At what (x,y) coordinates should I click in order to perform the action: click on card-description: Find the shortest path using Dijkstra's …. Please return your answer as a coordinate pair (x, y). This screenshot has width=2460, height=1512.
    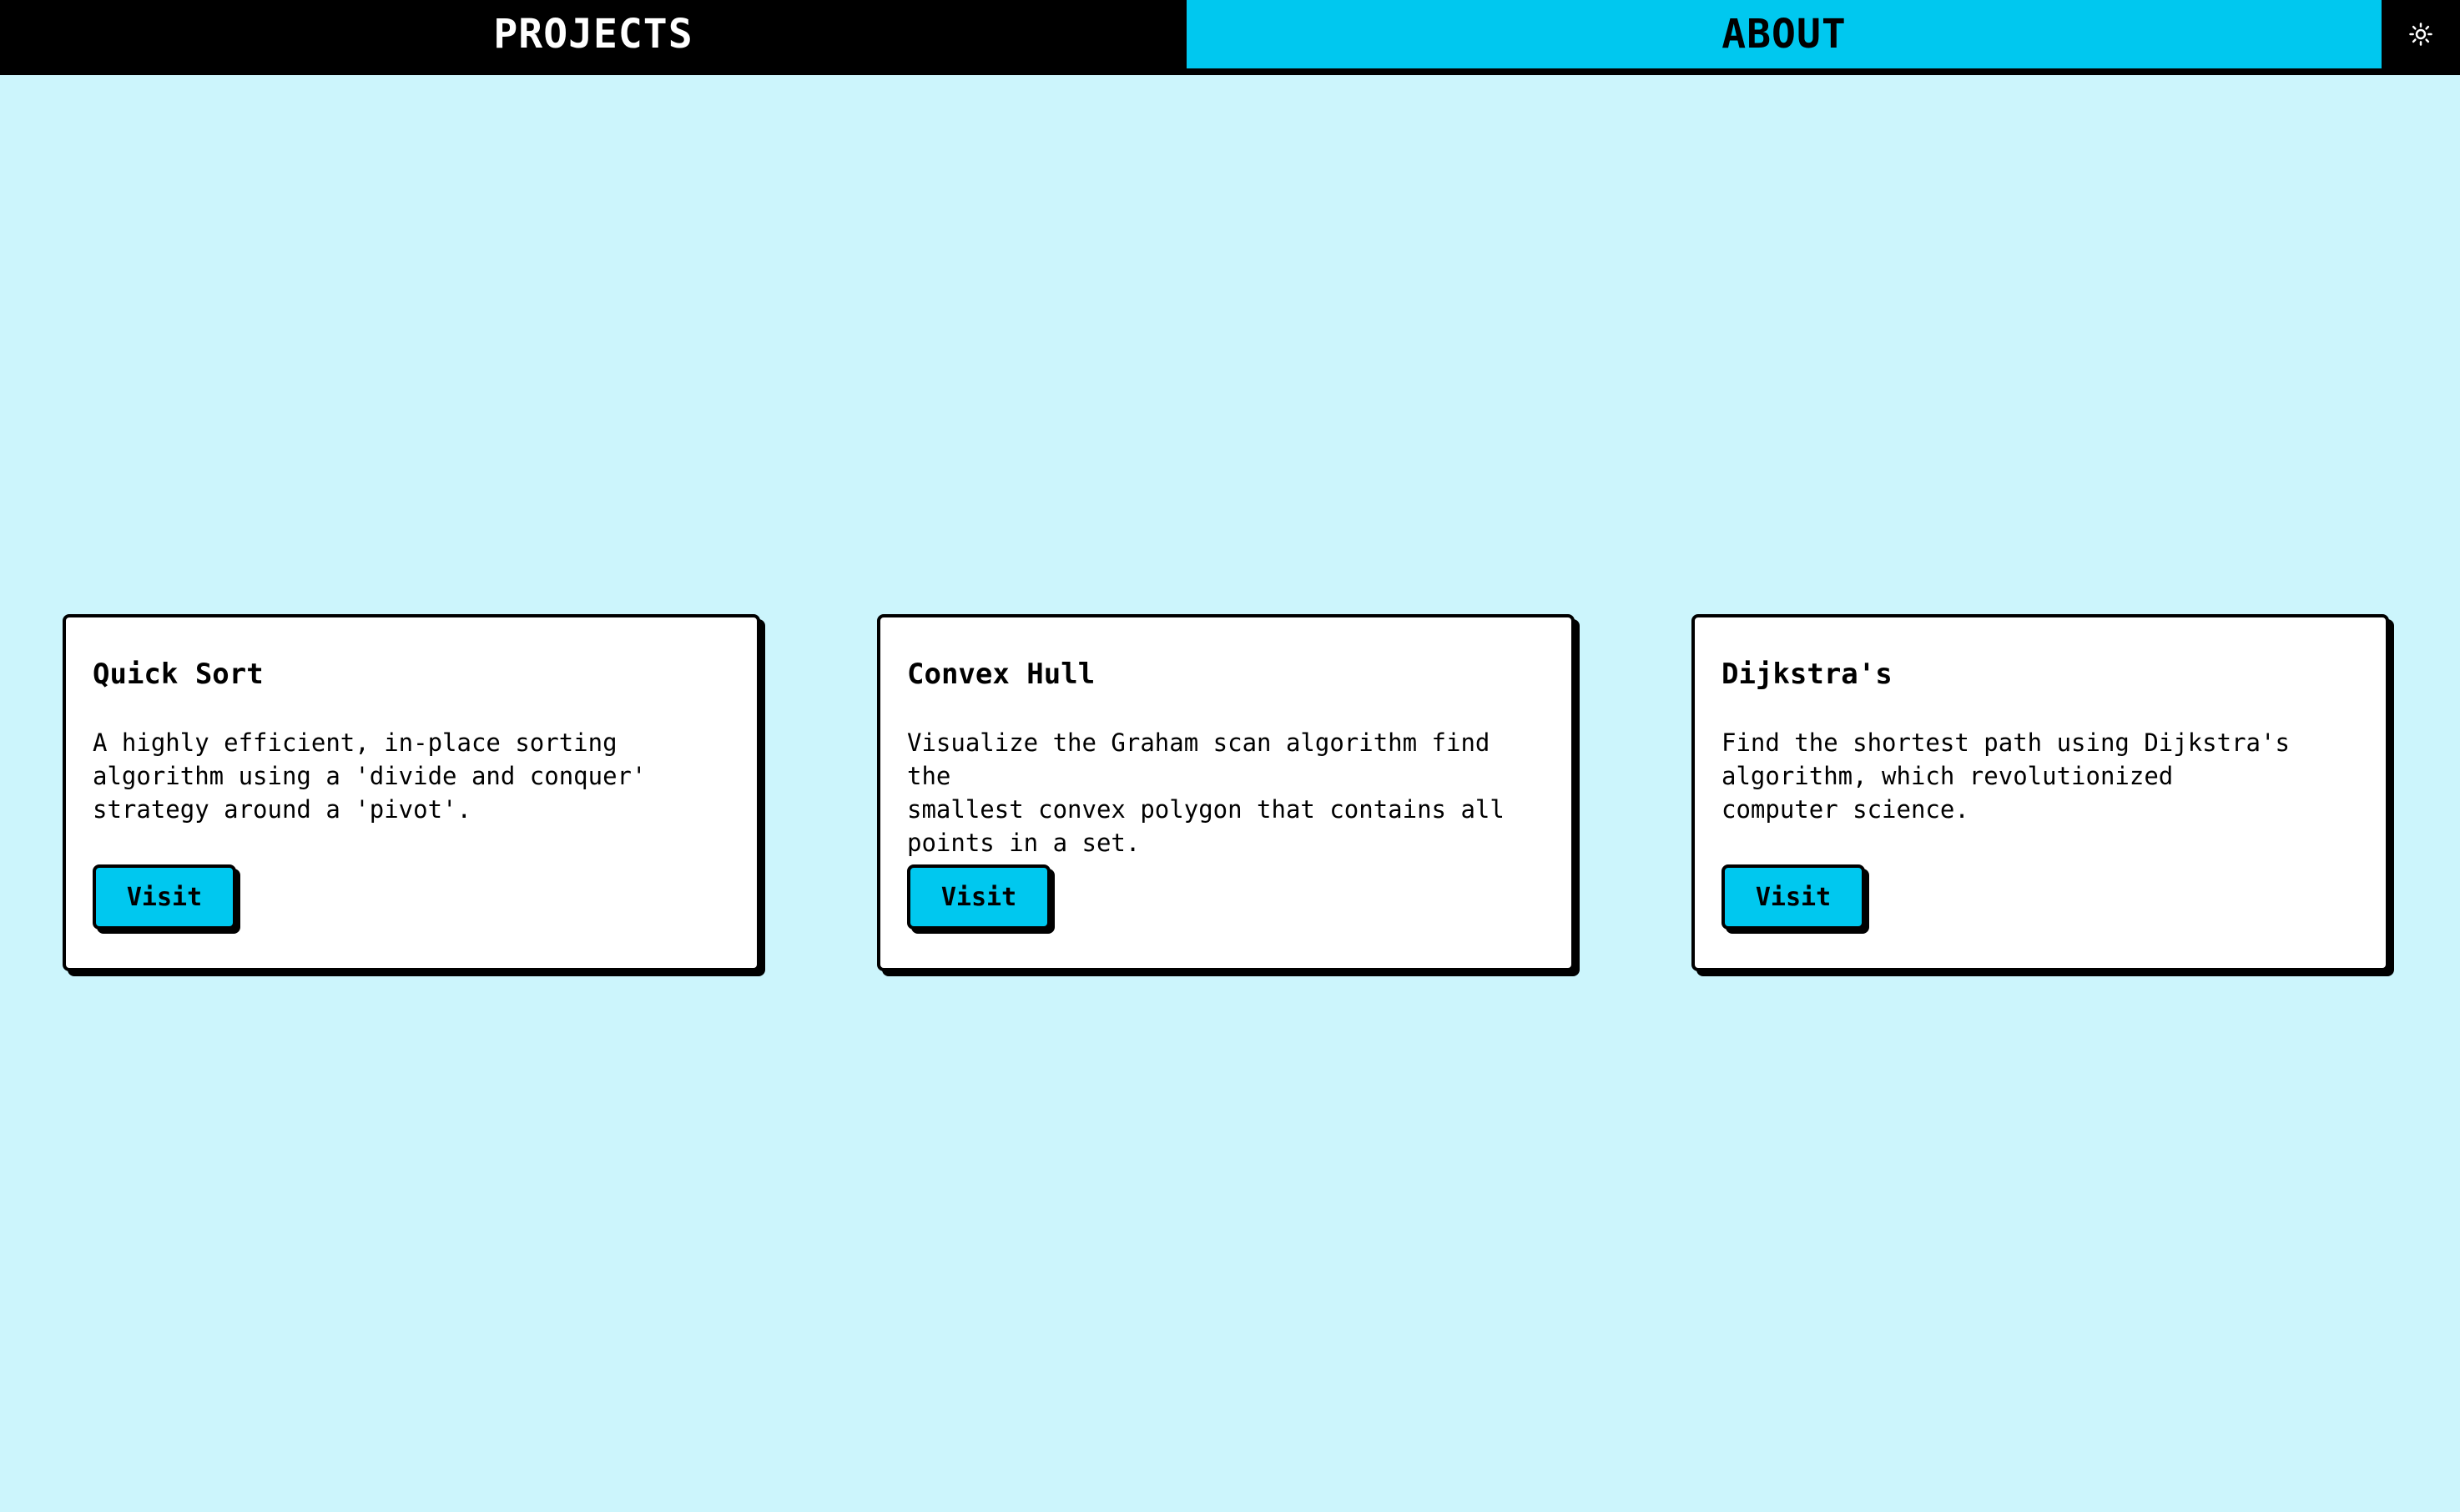
    Looking at the image, I should click on (2005, 776).